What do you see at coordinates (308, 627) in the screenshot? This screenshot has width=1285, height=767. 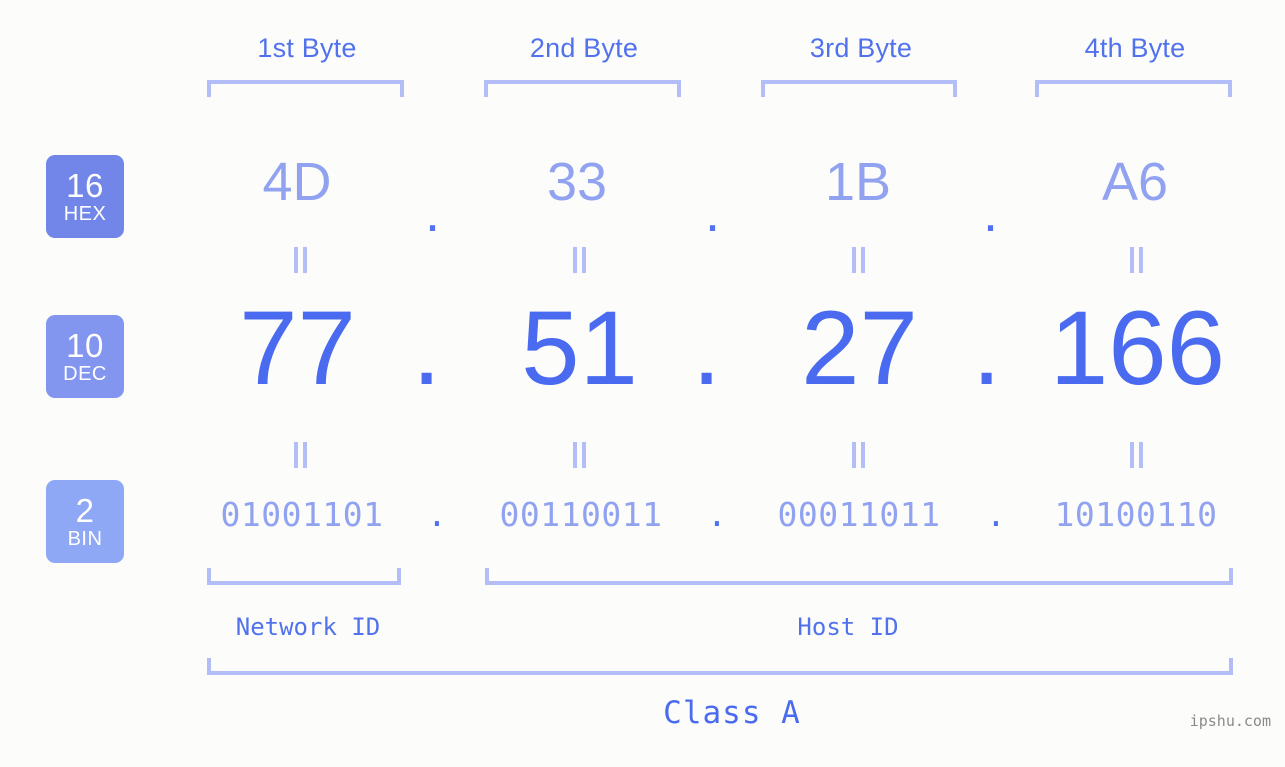 I see `network-id-label: Network ID` at bounding box center [308, 627].